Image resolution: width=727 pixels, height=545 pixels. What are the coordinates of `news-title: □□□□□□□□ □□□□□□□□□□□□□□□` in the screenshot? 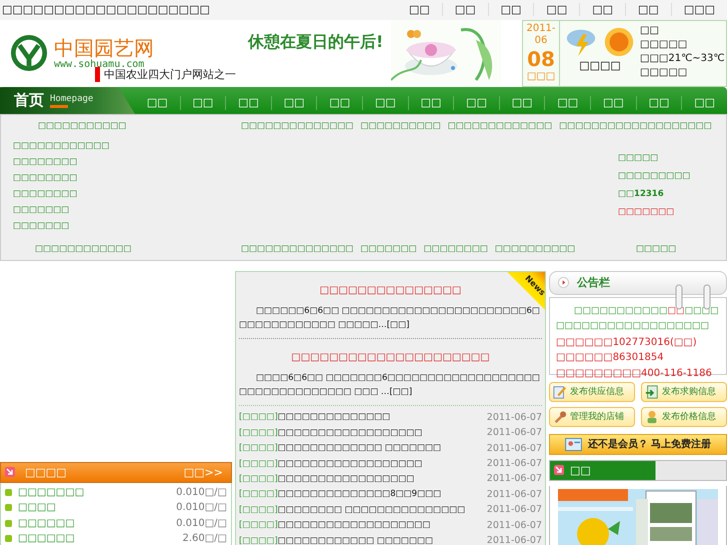 It's located at (382, 509).